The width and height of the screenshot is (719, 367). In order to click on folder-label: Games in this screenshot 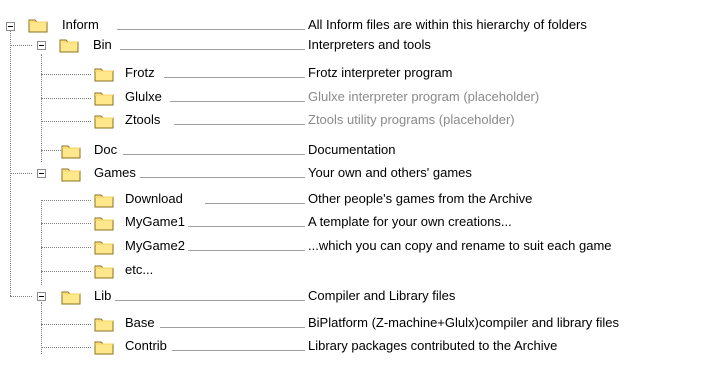, I will do `click(115, 173)`.